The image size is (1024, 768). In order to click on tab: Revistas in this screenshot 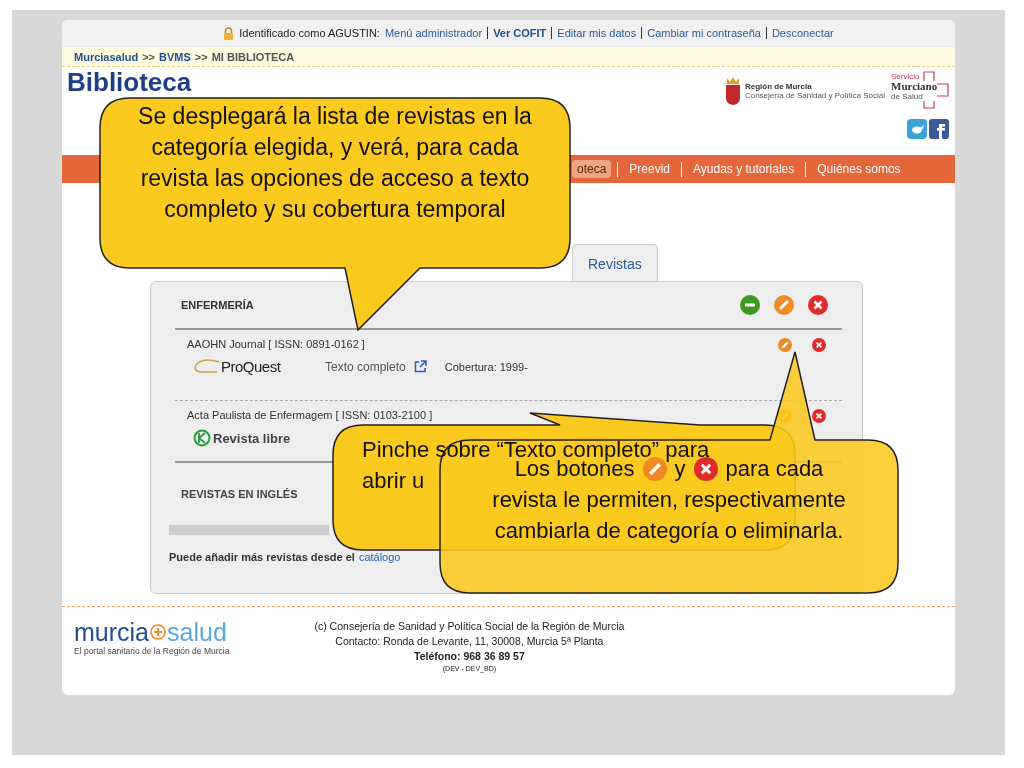, I will do `click(615, 263)`.